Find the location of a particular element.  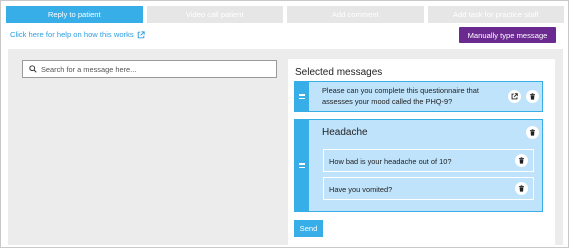

tab-reply-to-patient: Reply to patient is located at coordinates (74, 14).